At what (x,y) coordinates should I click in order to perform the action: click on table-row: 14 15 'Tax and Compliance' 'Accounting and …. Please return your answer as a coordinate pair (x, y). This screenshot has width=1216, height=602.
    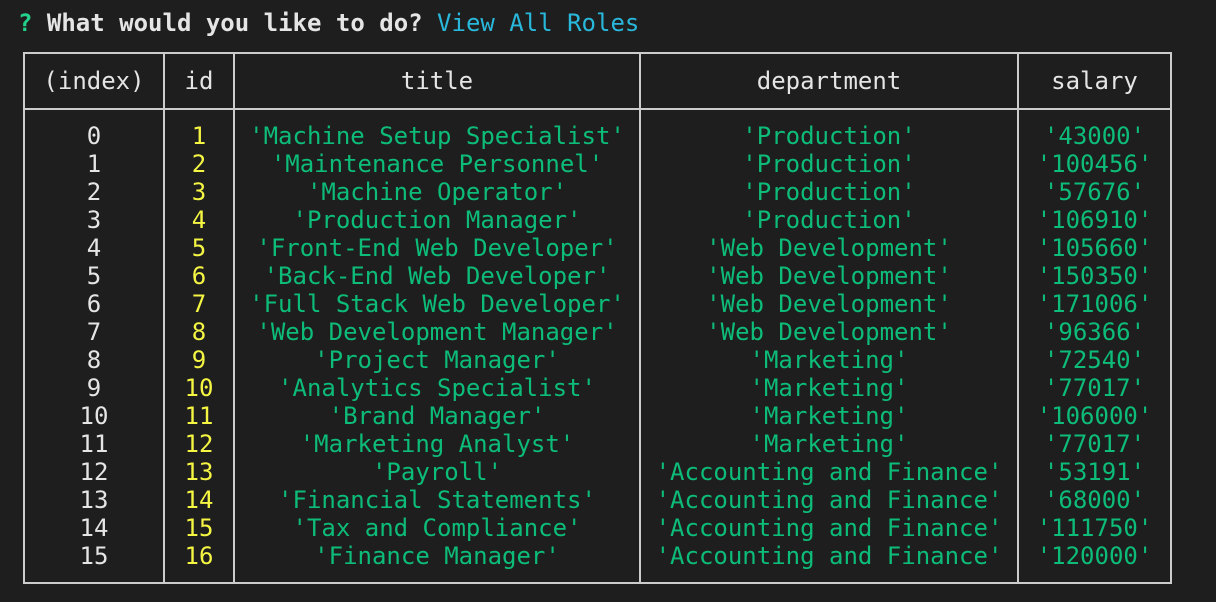
    Looking at the image, I should click on (597, 528).